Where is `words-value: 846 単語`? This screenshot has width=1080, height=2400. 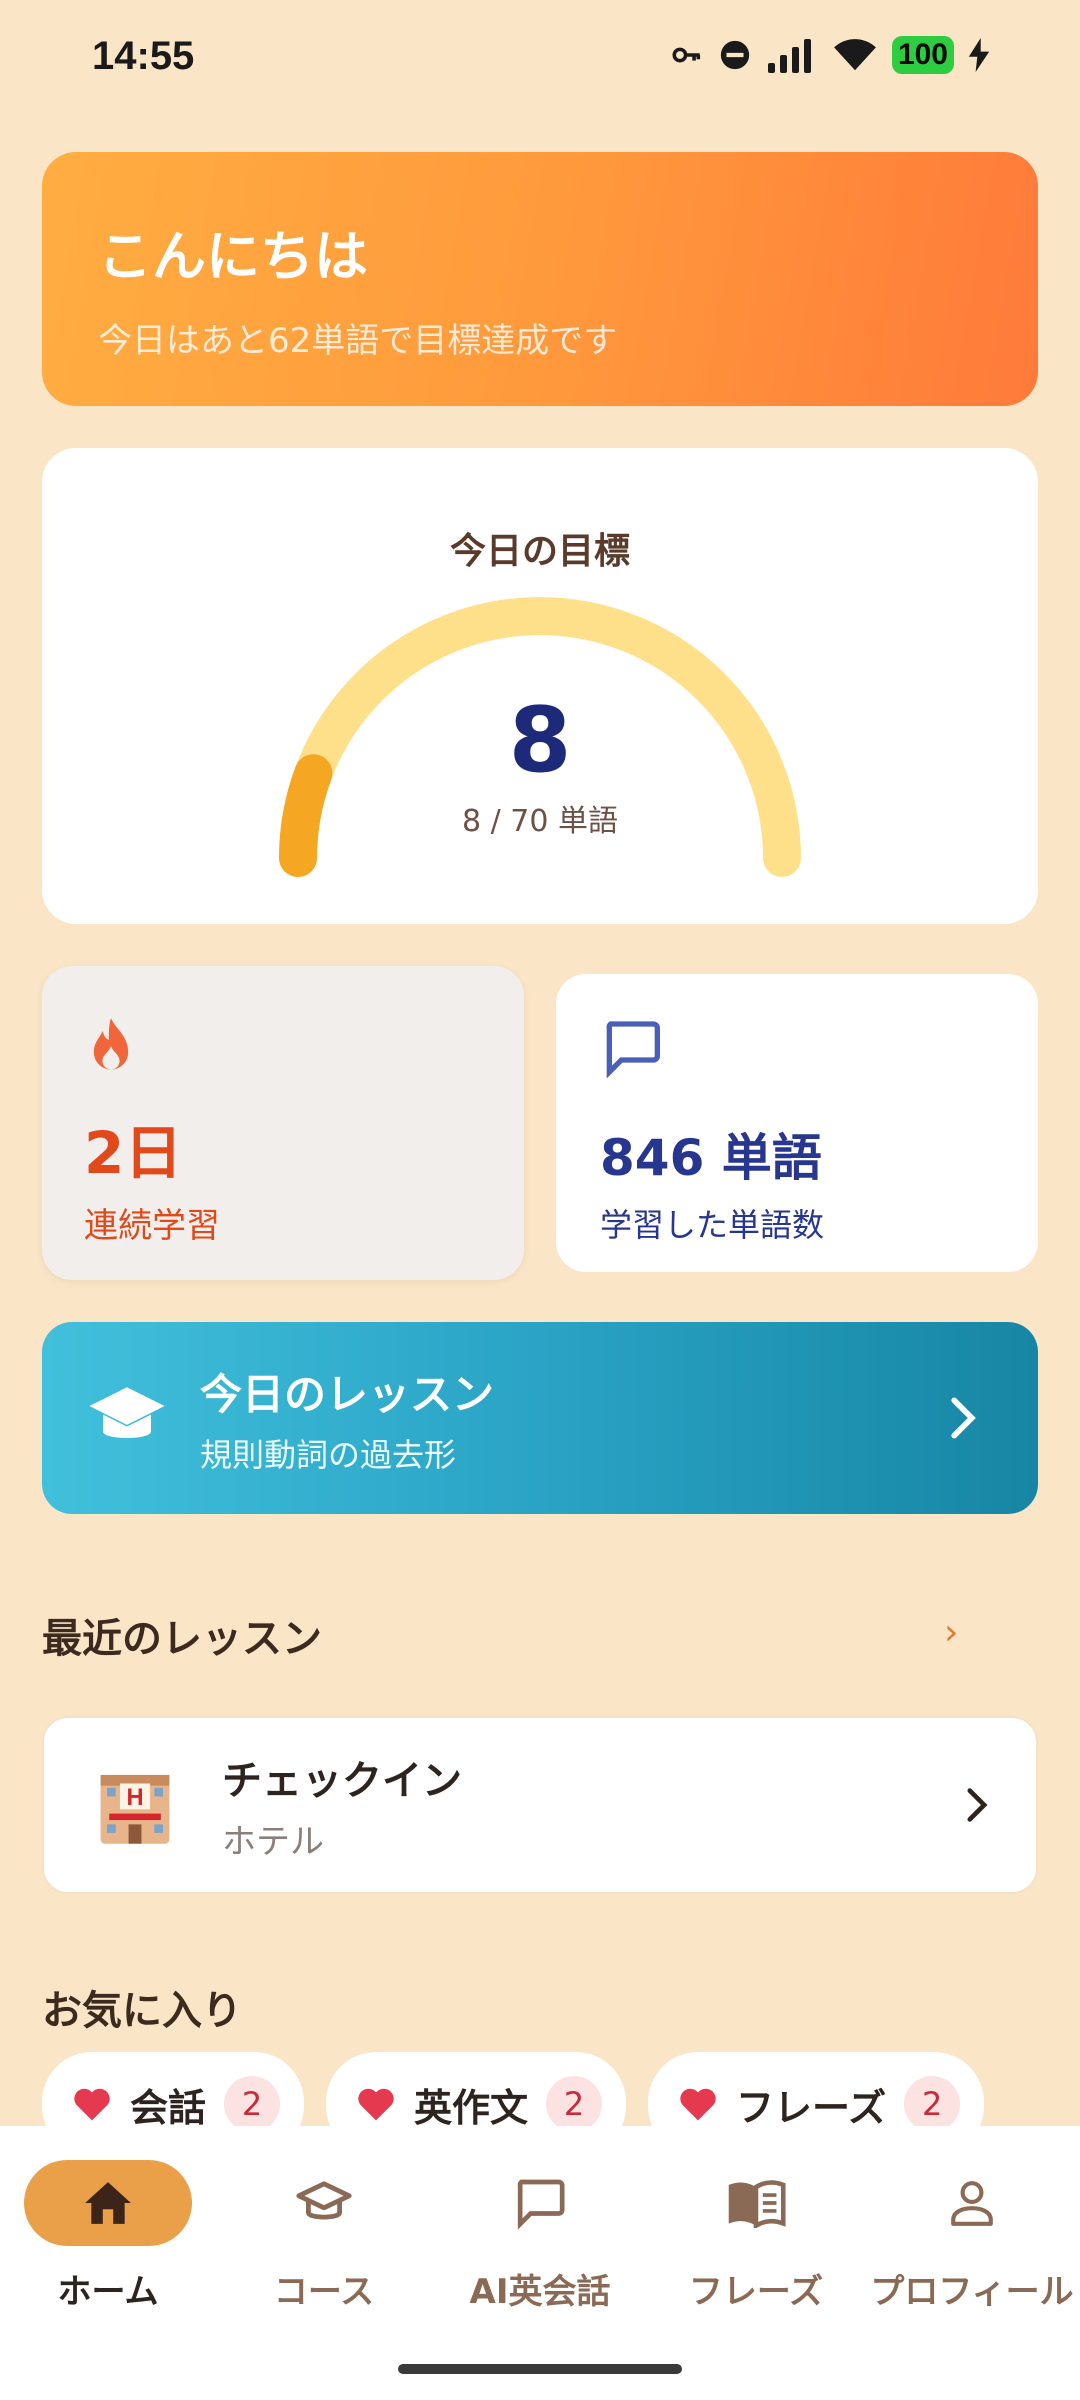
words-value: 846 単語 is located at coordinates (711, 1158).